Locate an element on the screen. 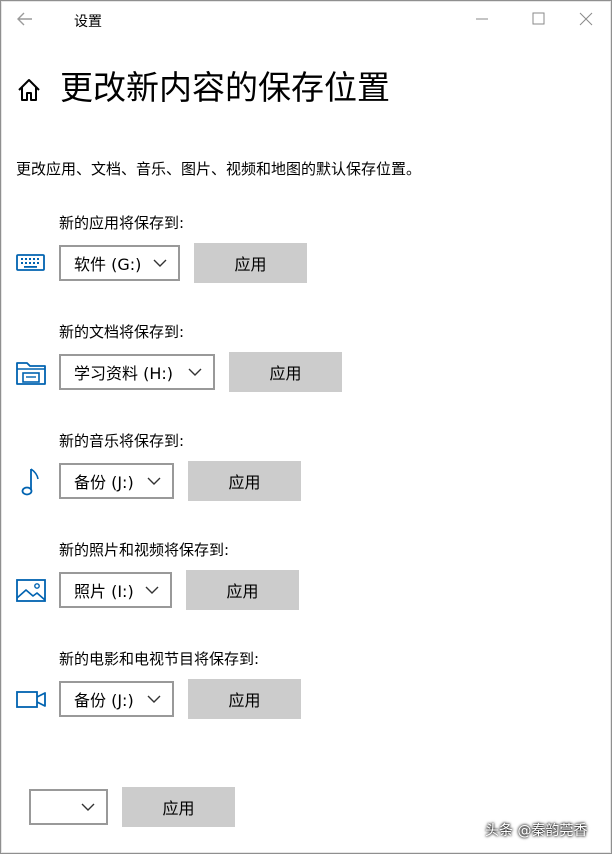 This screenshot has height=854, width=612. documents-drive-value: 学习资料 (H:) is located at coordinates (123, 373).